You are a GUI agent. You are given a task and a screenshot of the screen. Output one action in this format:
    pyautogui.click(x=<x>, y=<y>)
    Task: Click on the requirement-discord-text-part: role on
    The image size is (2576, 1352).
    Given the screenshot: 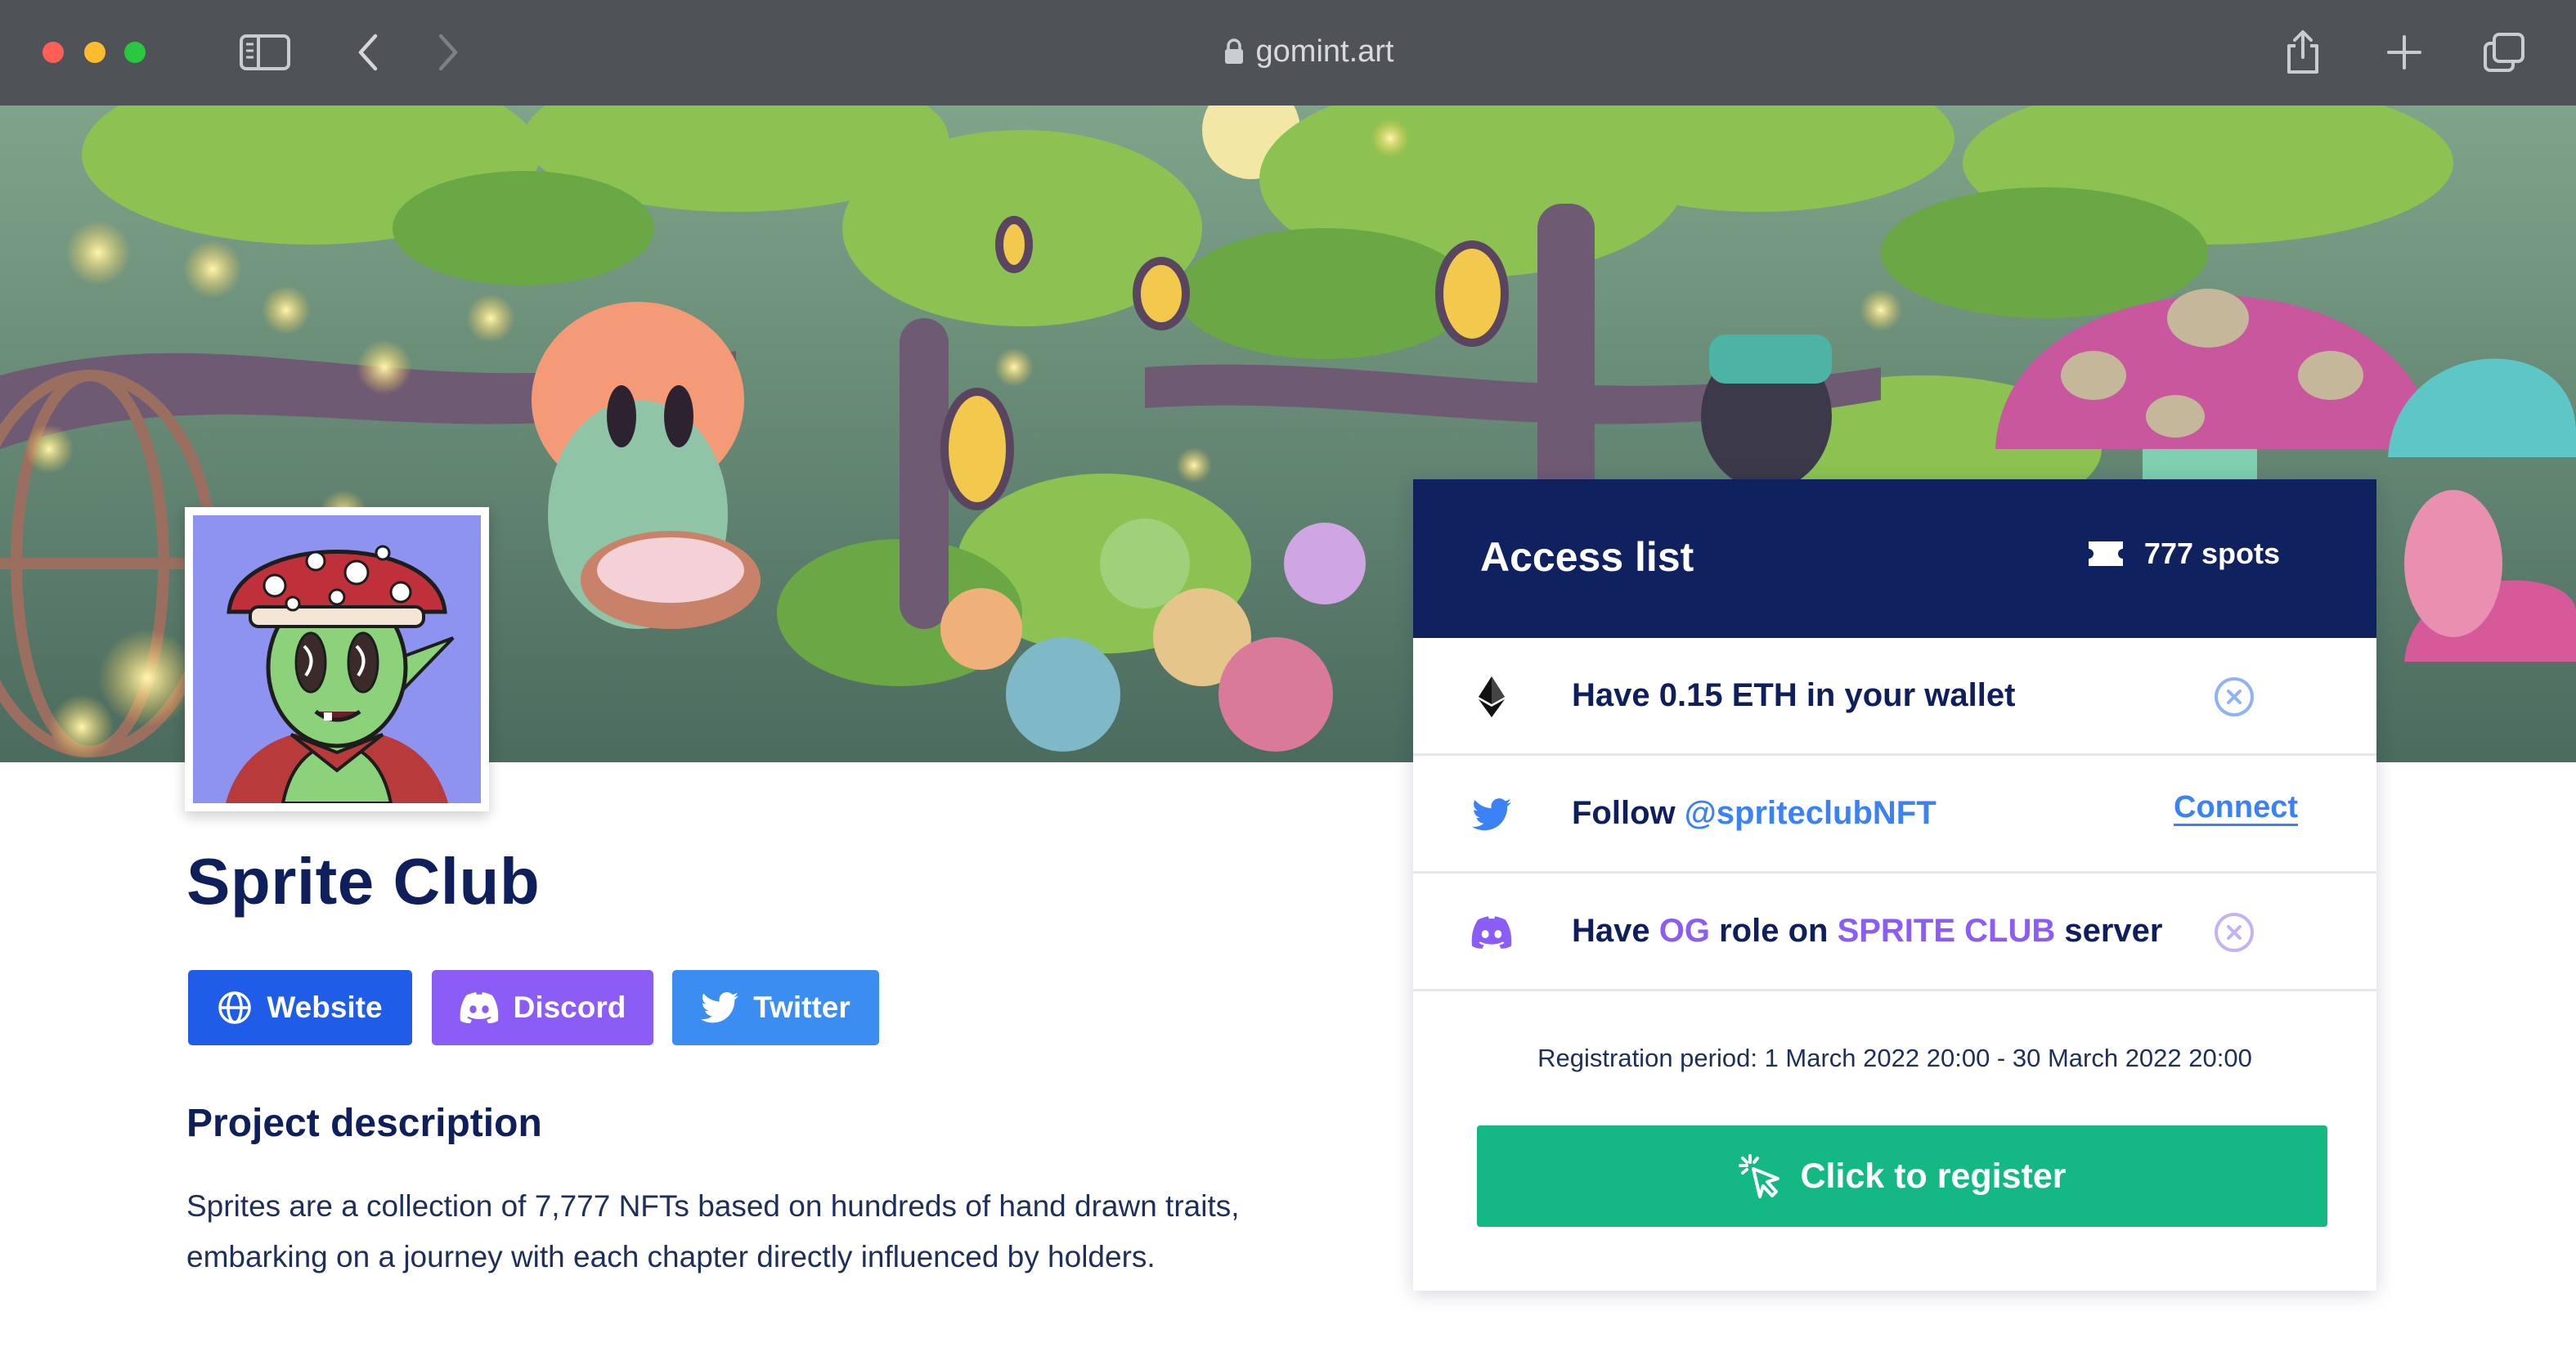 What is the action you would take?
    pyautogui.click(x=1774, y=931)
    